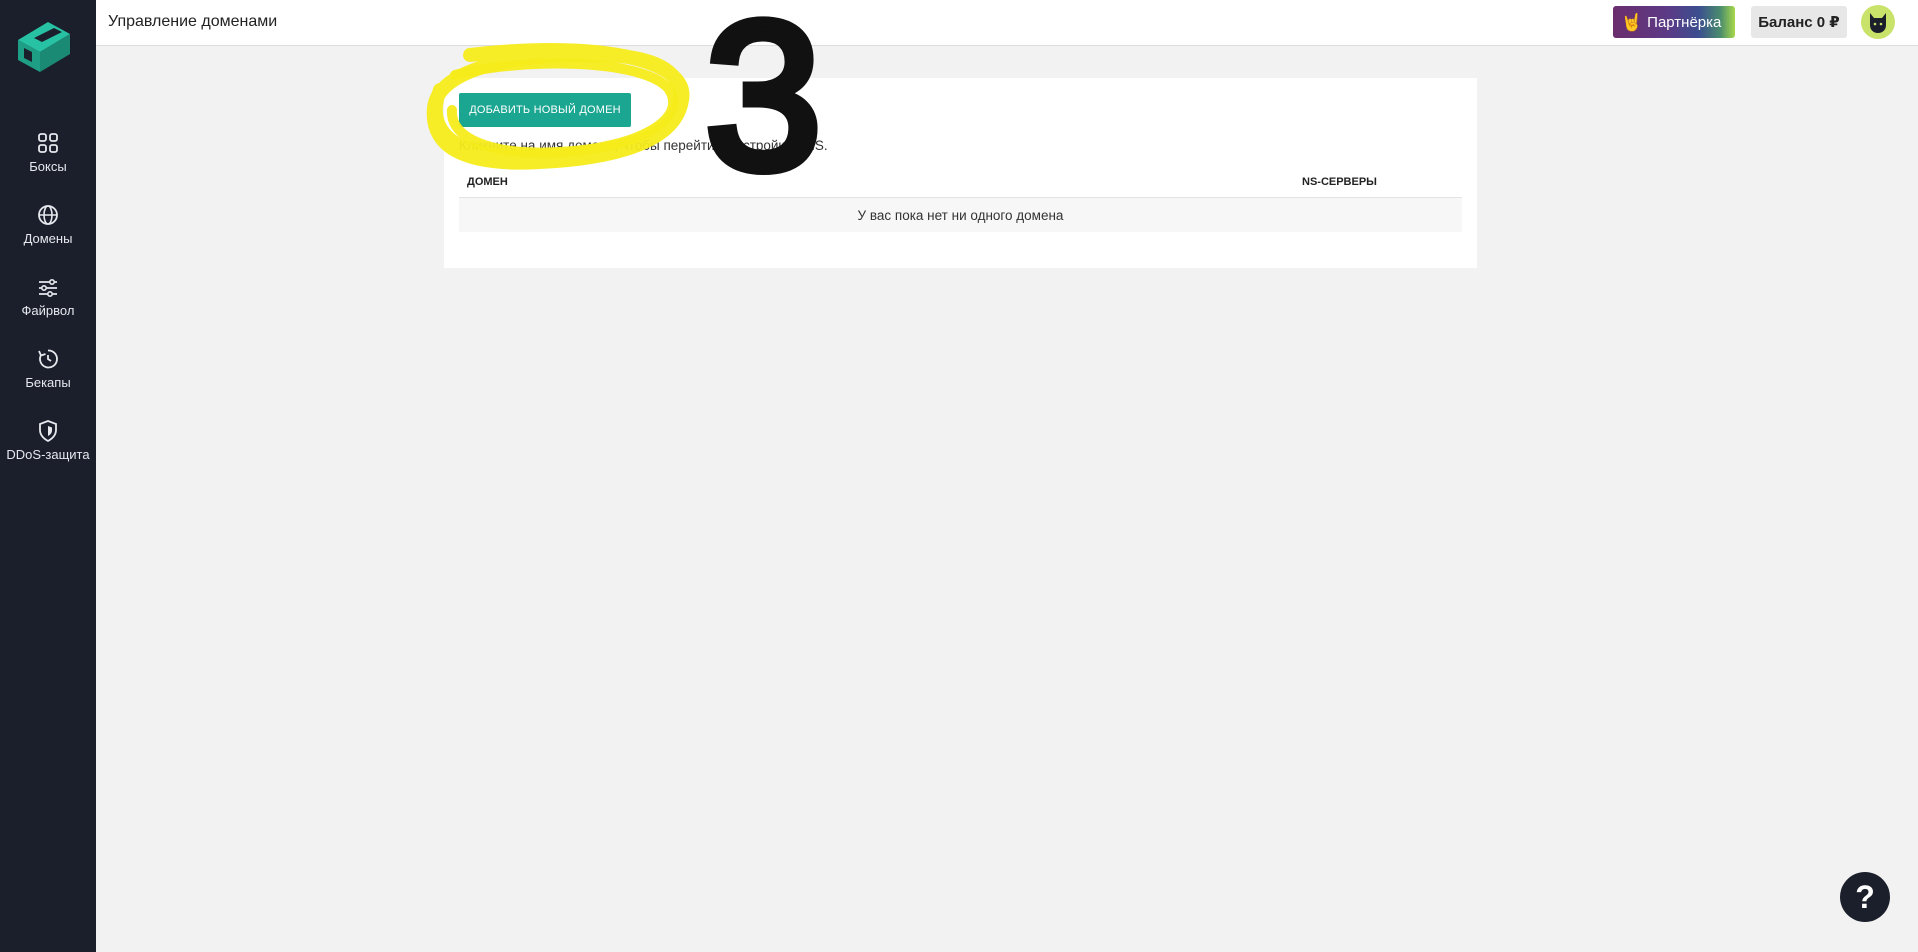  What do you see at coordinates (1339, 182) in the screenshot?
I see `column-header-ns-servers: NS-серверы` at bounding box center [1339, 182].